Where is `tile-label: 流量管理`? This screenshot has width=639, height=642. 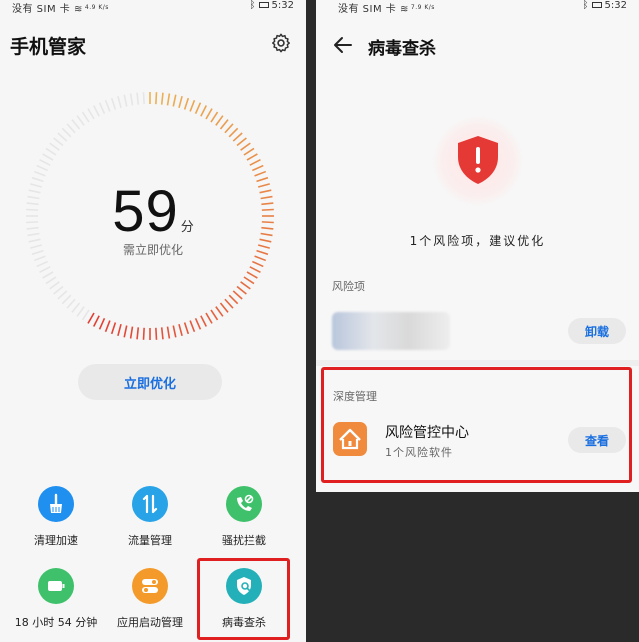
tile-label: 流量管理 is located at coordinates (150, 540).